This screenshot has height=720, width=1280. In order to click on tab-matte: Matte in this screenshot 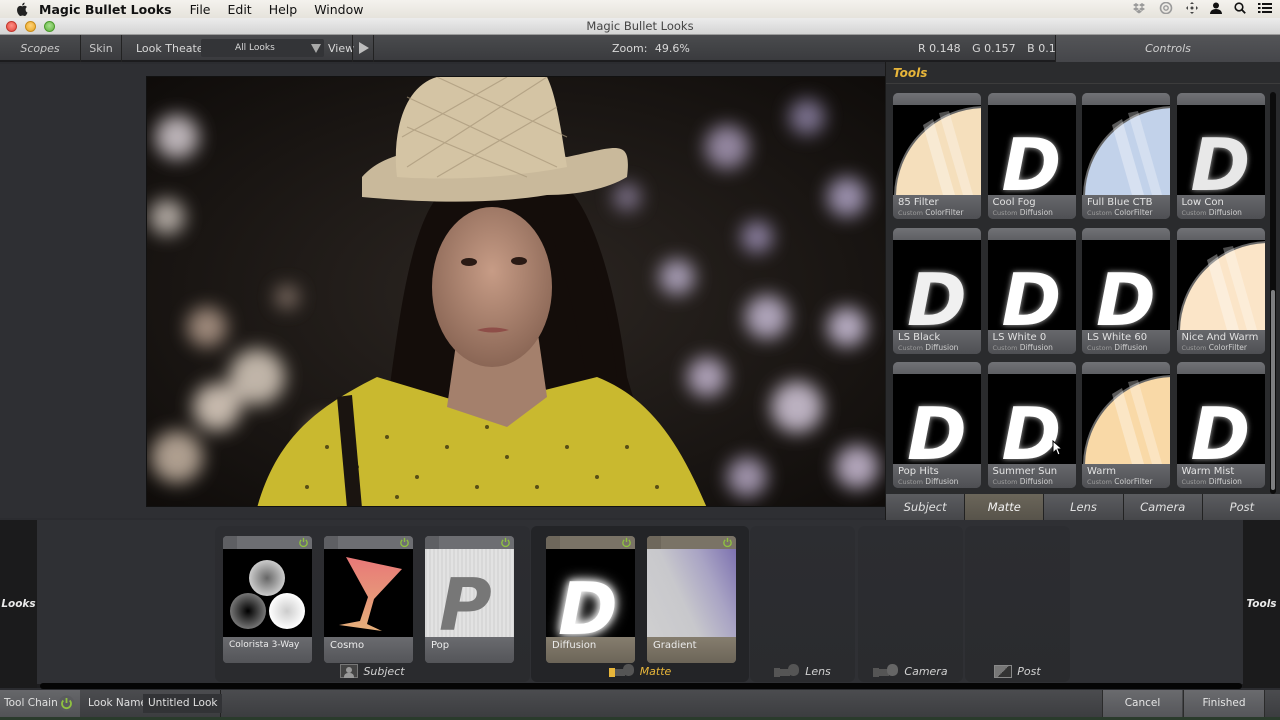, I will do `click(1005, 507)`.